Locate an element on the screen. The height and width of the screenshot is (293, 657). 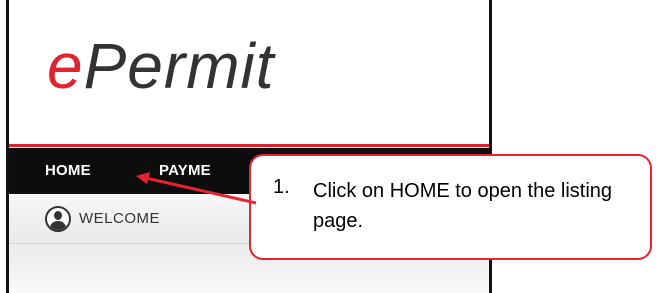
callout-text: Click on HOME to open the listing page. is located at coordinates (463, 206).